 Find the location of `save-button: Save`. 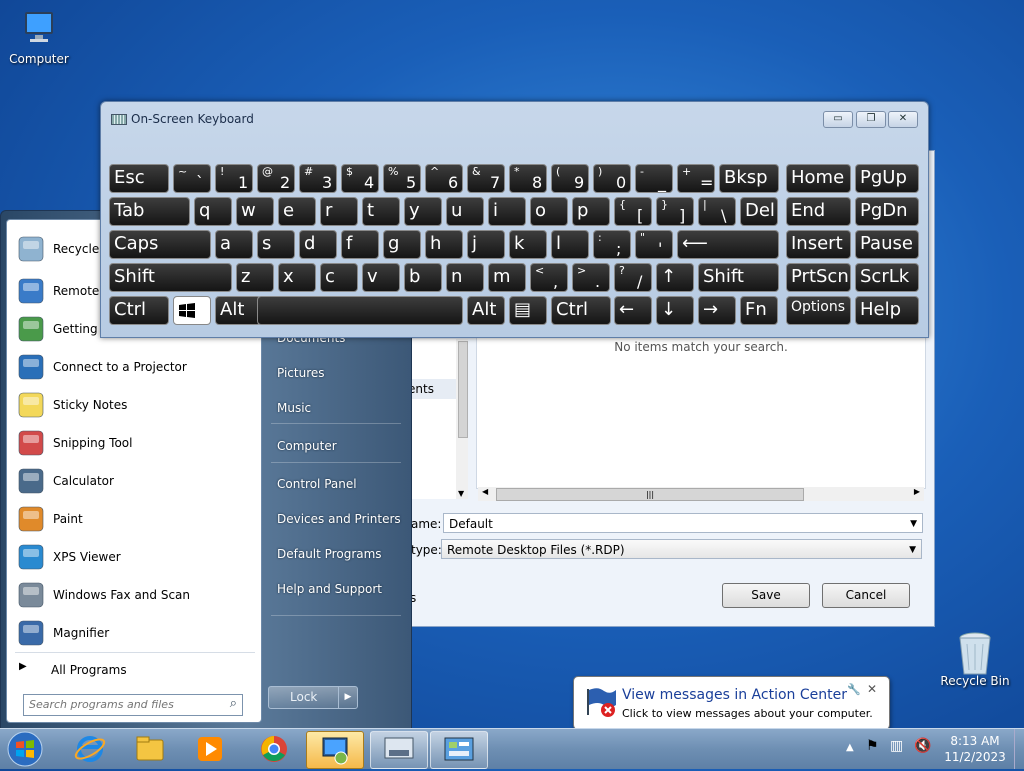

save-button: Save is located at coordinates (766, 595).